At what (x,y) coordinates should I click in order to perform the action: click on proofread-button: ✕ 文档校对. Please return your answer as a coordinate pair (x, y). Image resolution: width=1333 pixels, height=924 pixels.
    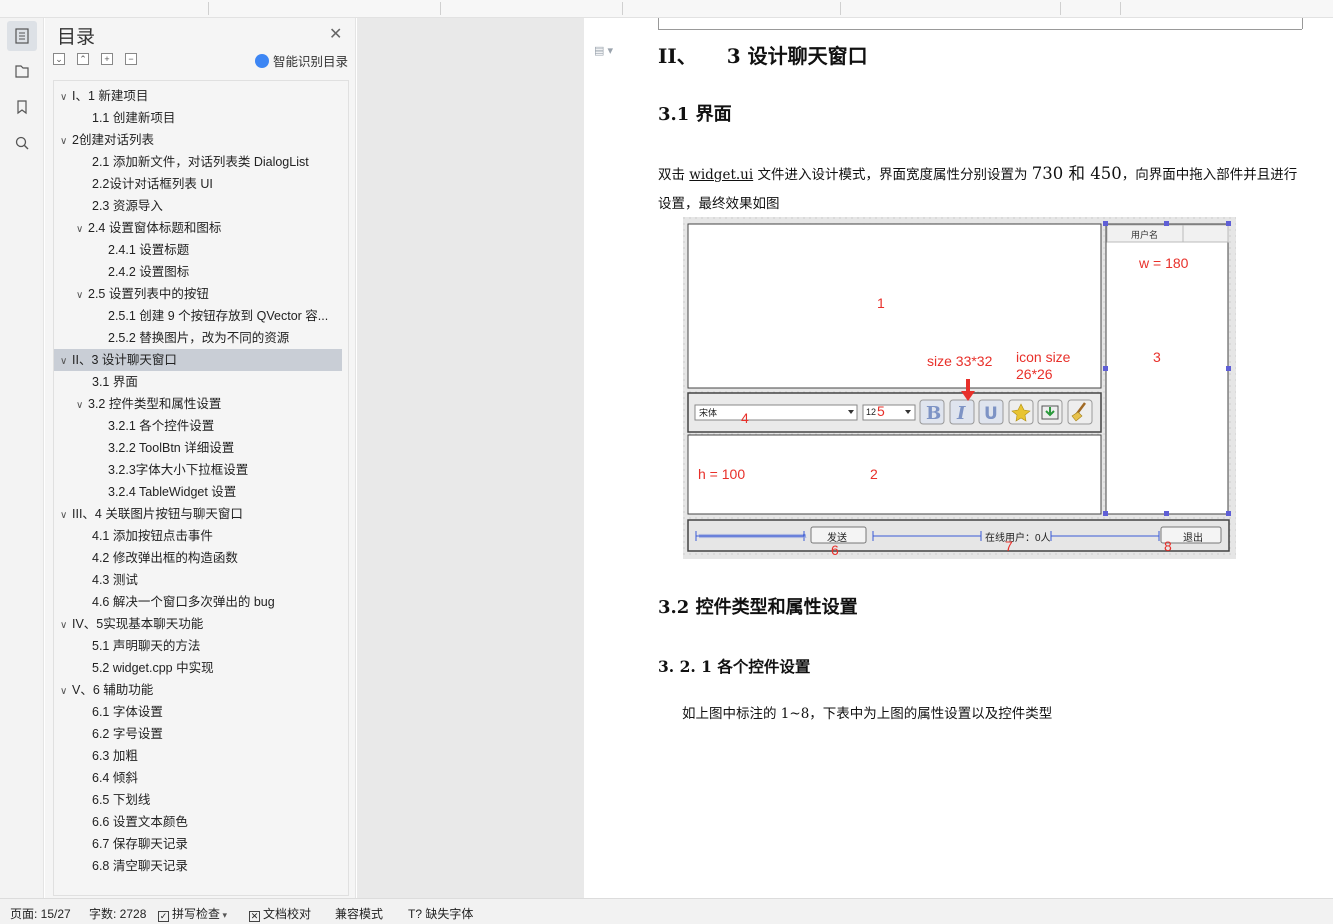
    Looking at the image, I should click on (280, 913).